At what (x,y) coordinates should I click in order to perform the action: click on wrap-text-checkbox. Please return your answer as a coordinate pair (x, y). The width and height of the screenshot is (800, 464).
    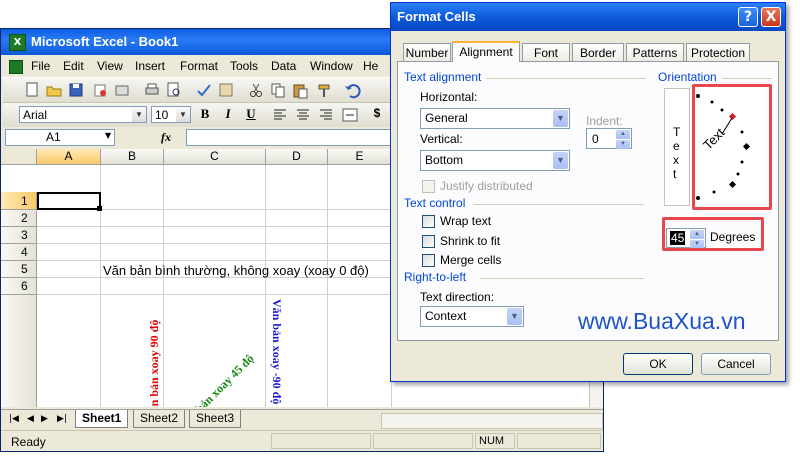
    Looking at the image, I should click on (428, 221).